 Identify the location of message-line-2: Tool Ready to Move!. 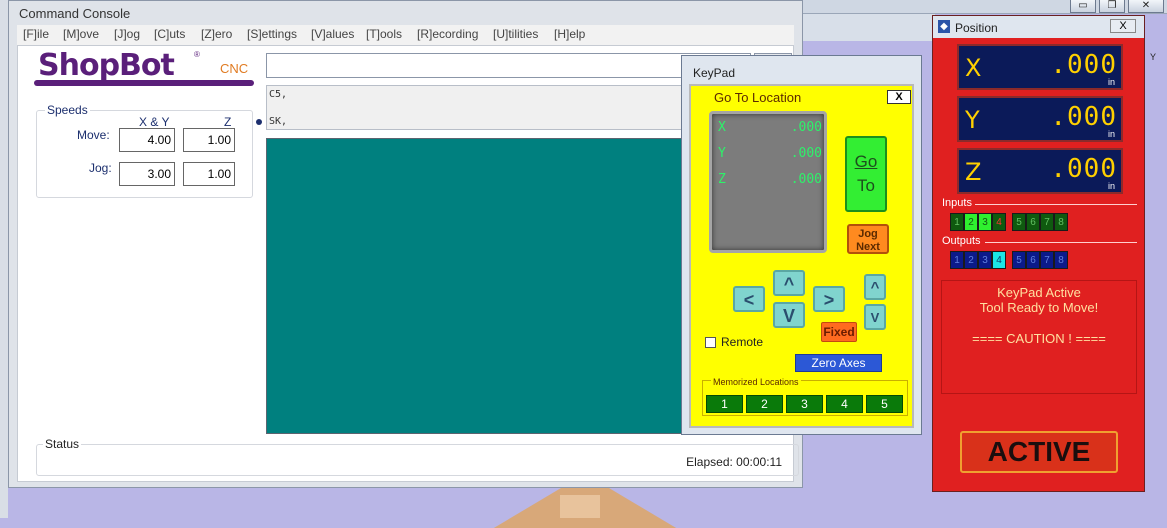
(1039, 307).